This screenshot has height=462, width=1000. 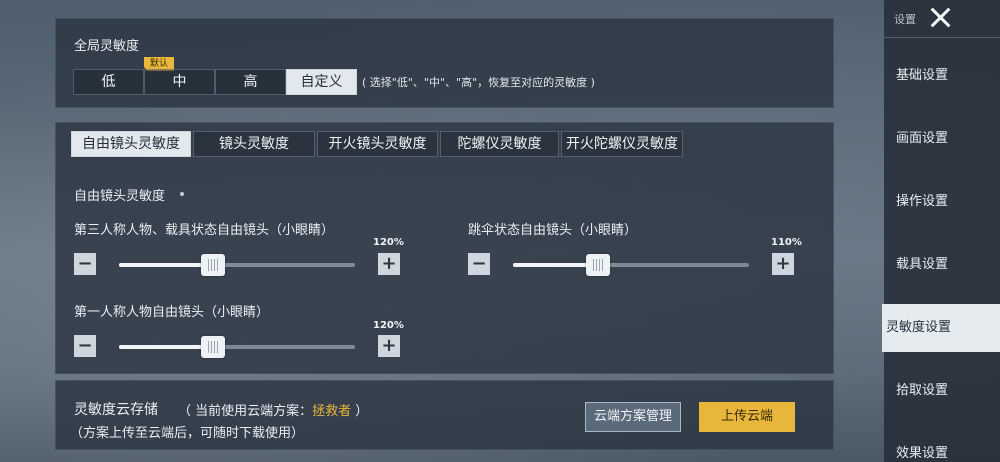 What do you see at coordinates (166, 265) in the screenshot?
I see `slider-third-person-fill` at bounding box center [166, 265].